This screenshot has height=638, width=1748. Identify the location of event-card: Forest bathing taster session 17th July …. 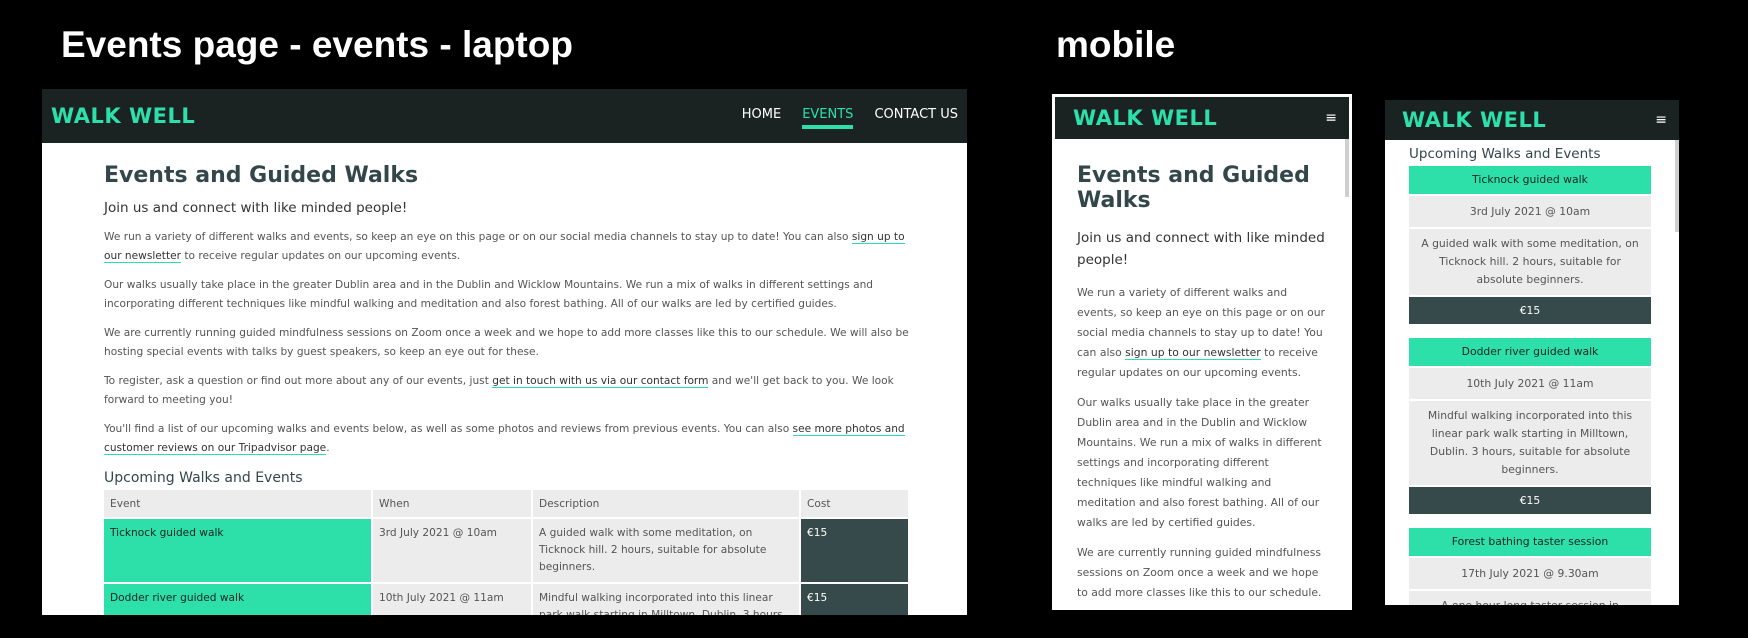
(1530, 565).